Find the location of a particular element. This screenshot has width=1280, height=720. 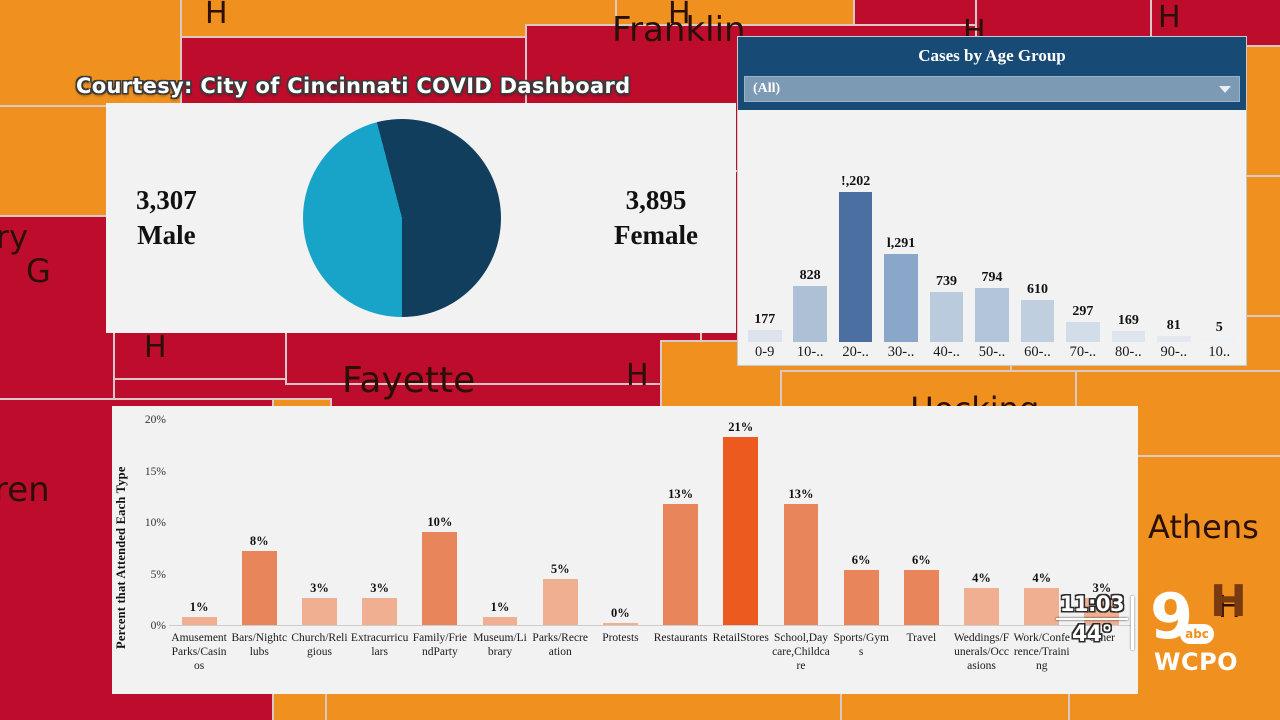

wcpo-logo: H 9 abc WCPO is located at coordinates (1203, 628).